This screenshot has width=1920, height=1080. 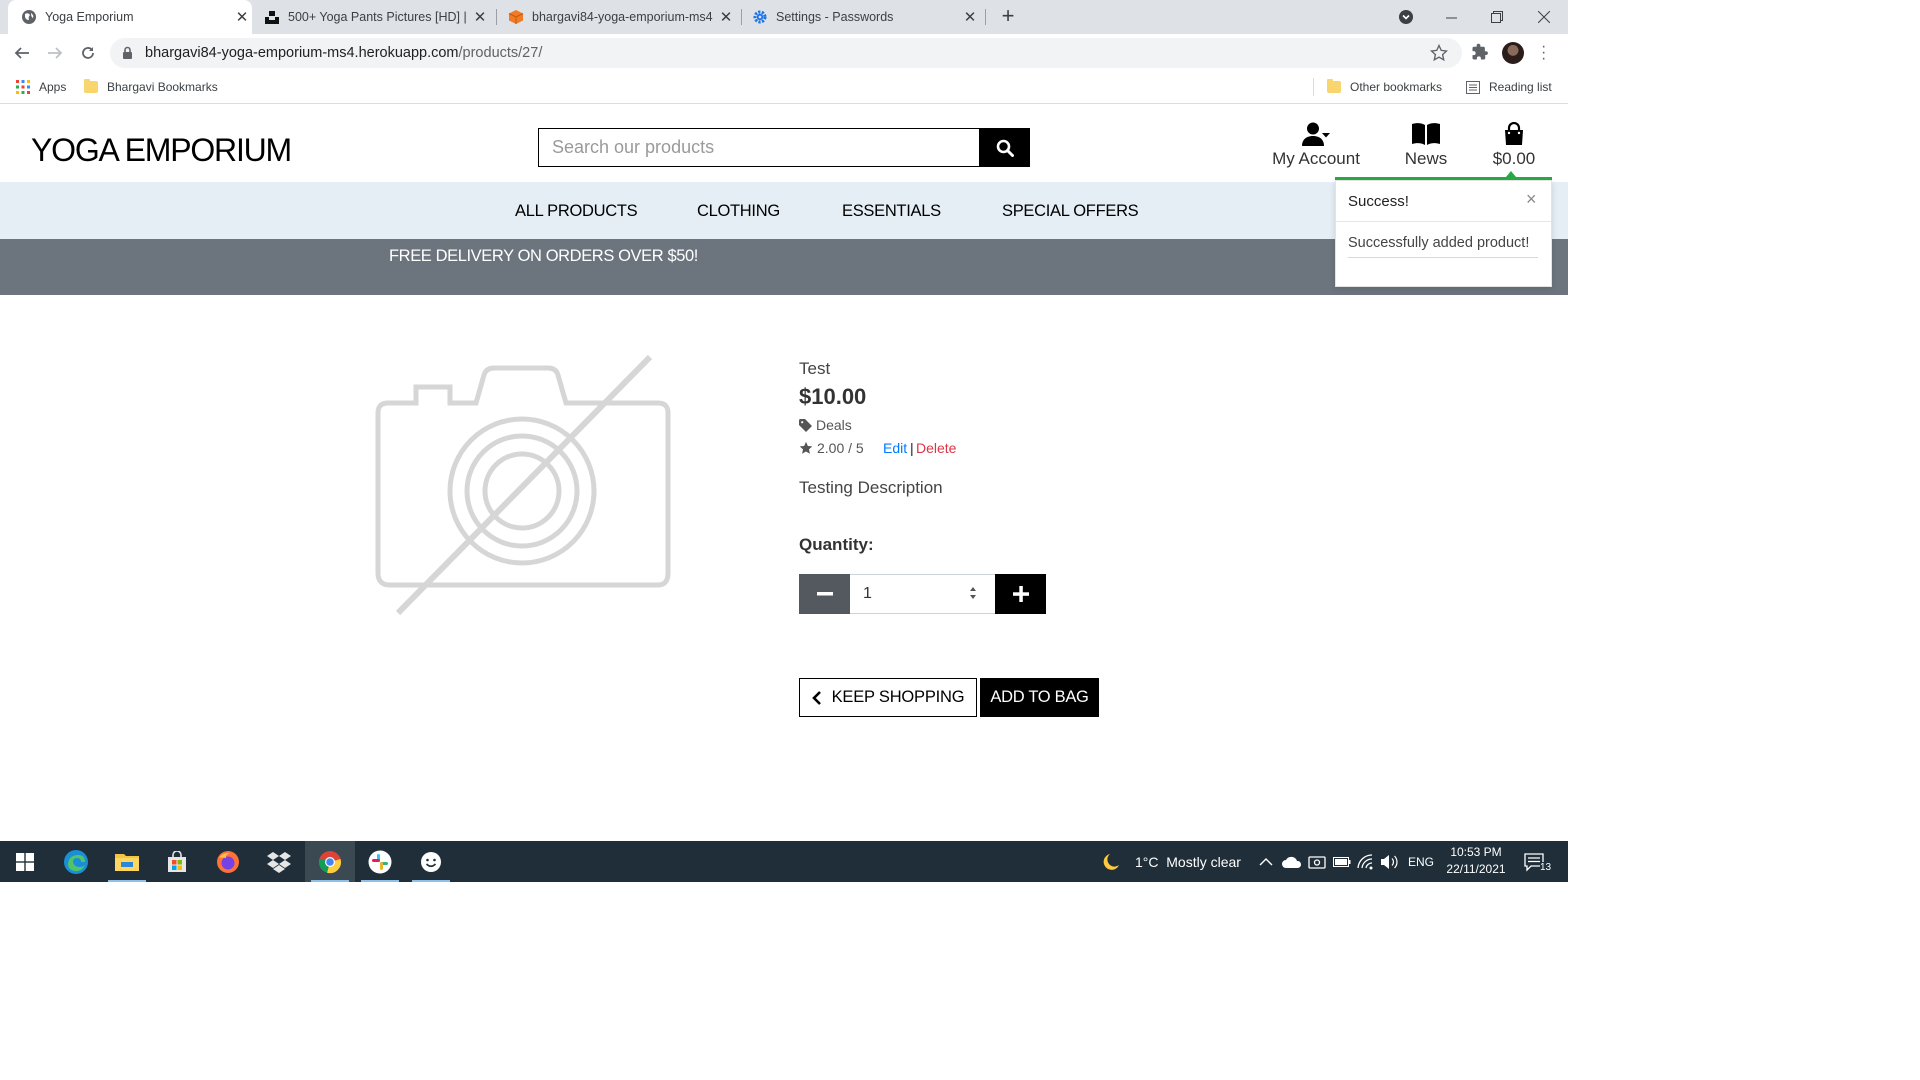 I want to click on clock-time: 10:53 PM, so click(x=1476, y=852).